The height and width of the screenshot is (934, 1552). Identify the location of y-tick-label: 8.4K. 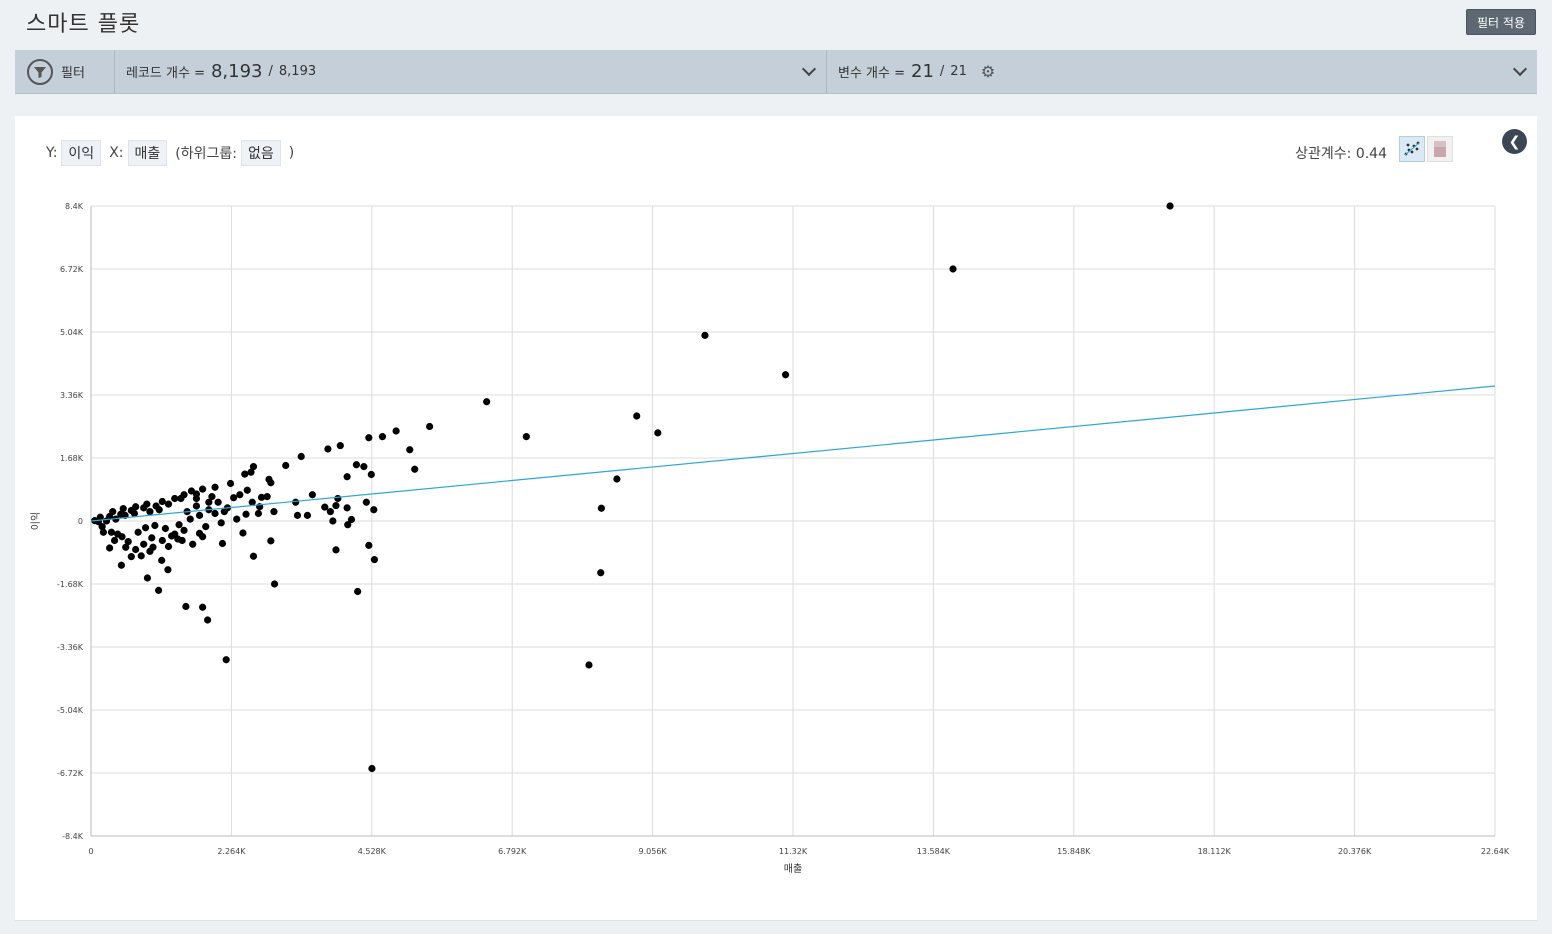
(74, 206).